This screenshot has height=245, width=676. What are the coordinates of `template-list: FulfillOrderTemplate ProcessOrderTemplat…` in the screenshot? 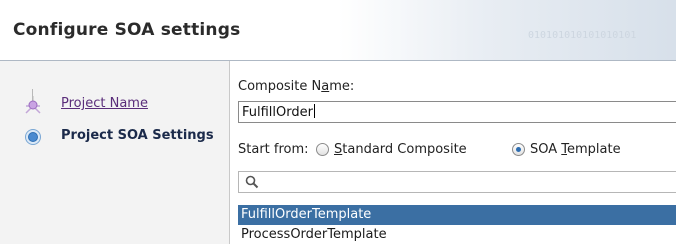 It's located at (457, 225).